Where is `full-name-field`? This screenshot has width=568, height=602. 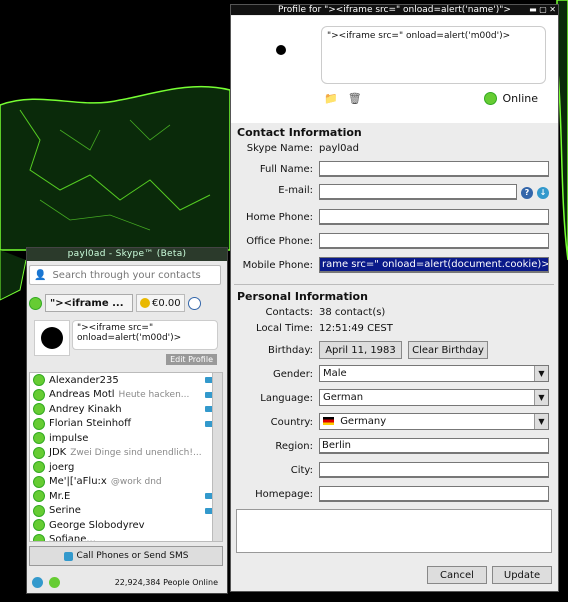
full-name-field is located at coordinates (434, 169).